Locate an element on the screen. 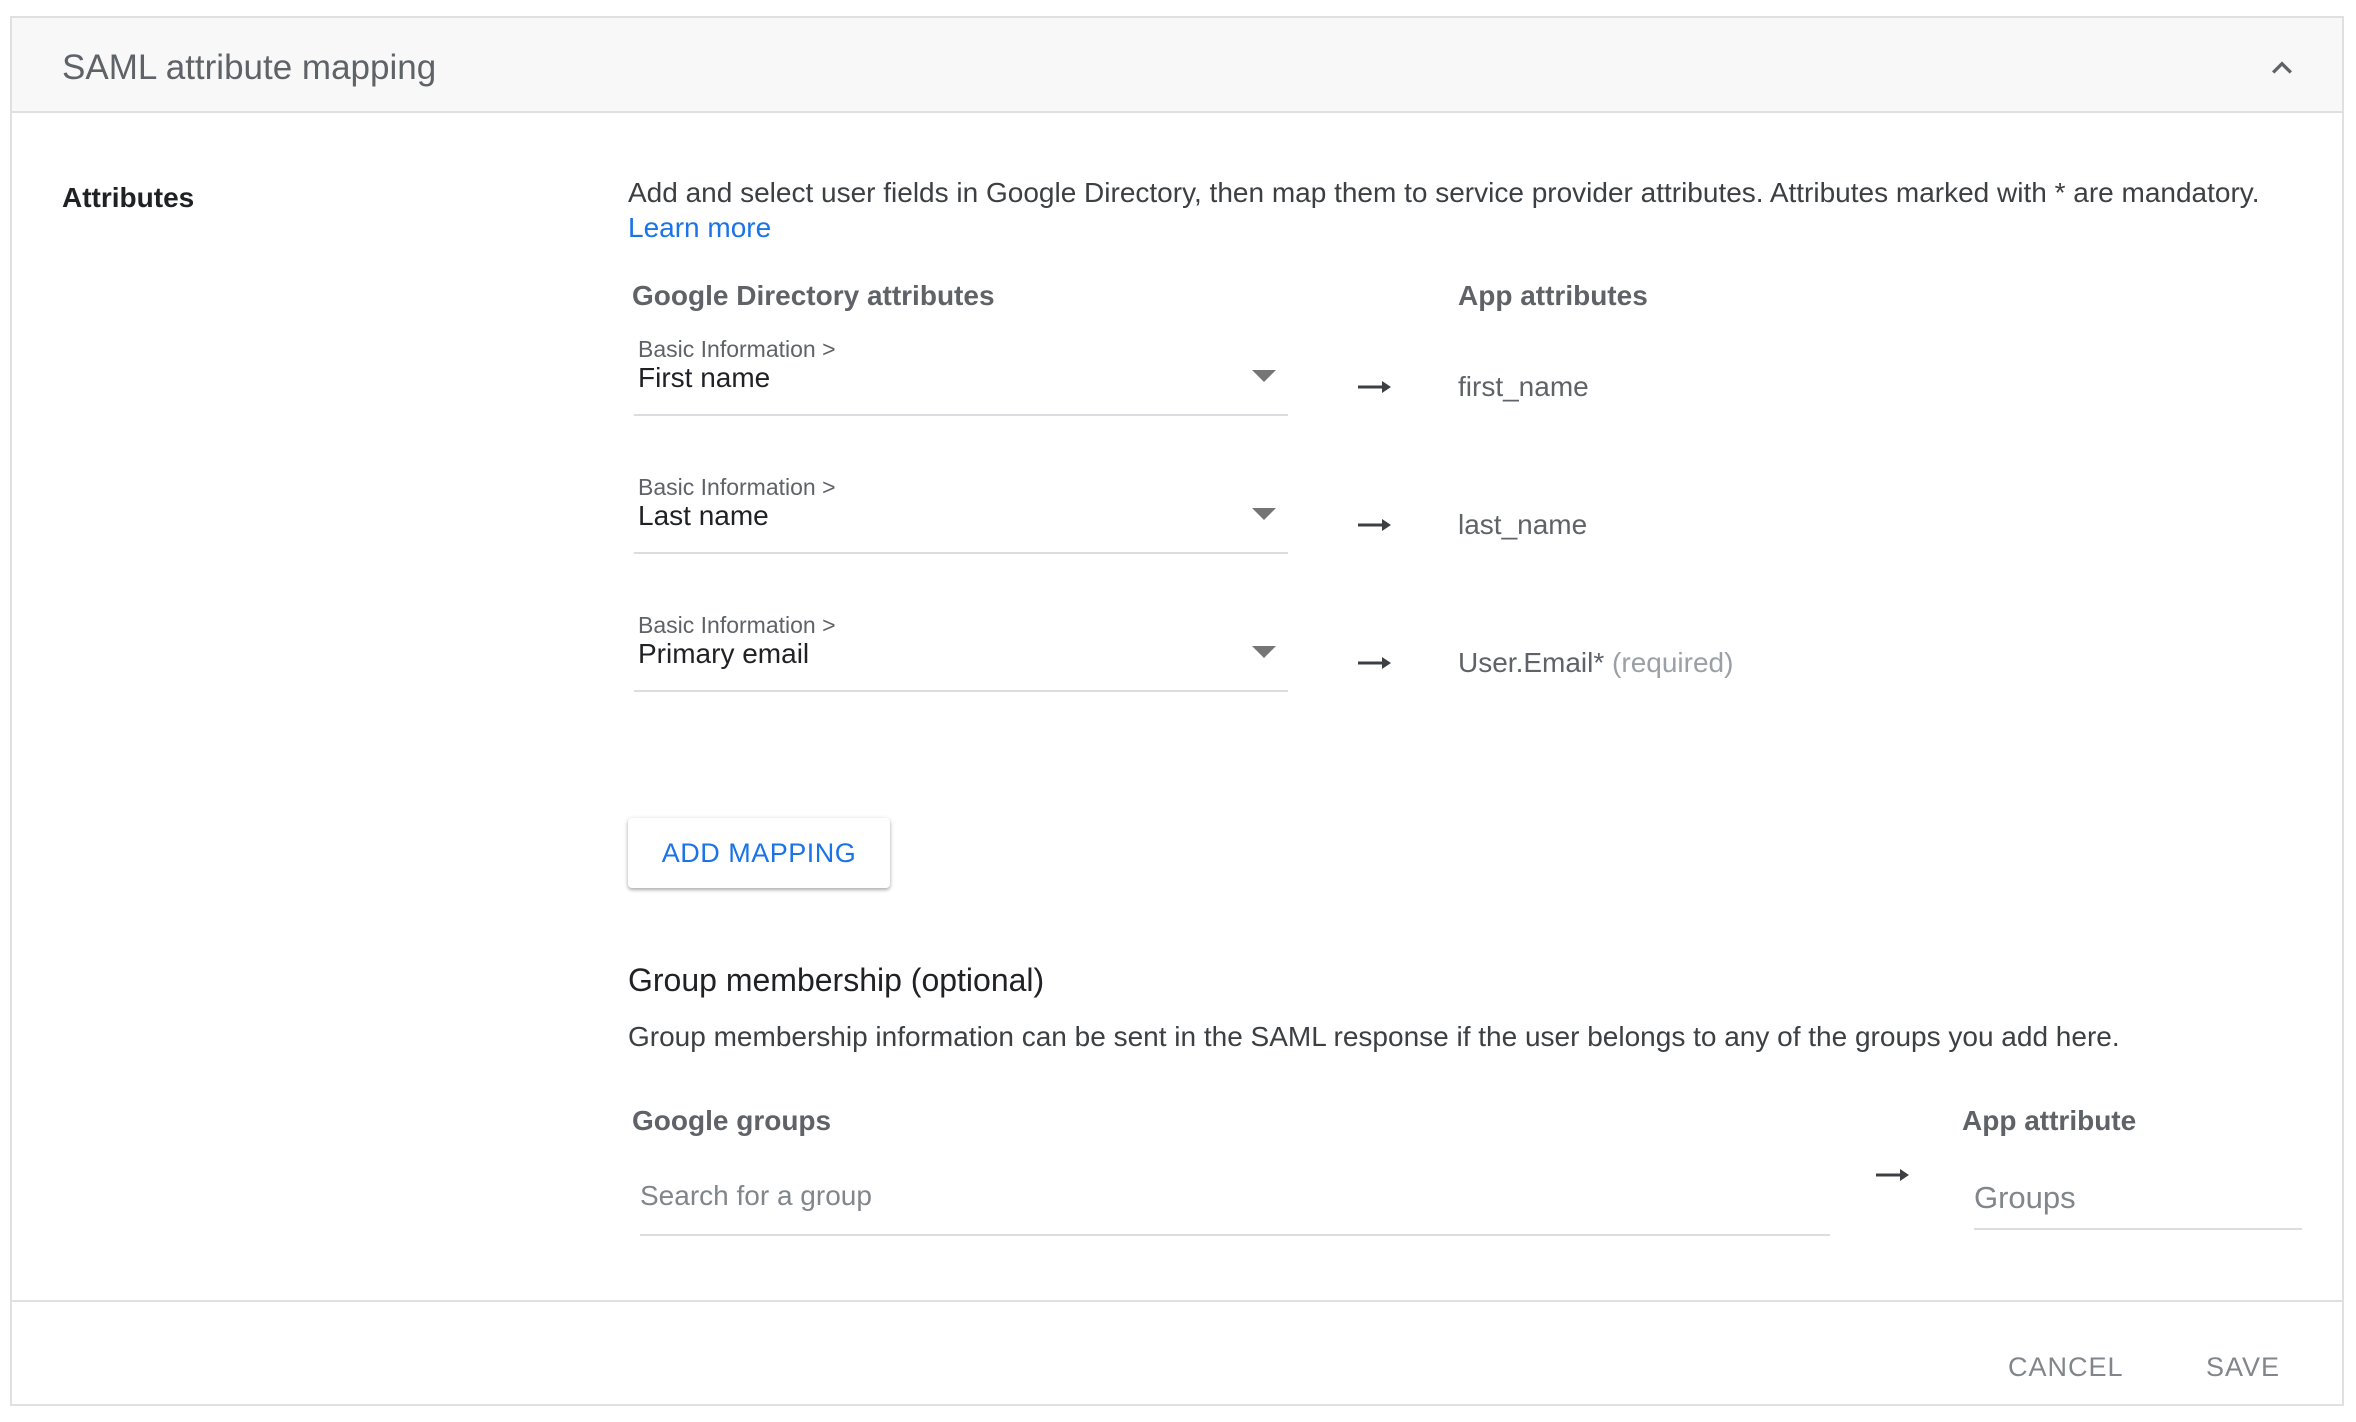 The width and height of the screenshot is (2356, 1422). app-attribute-header: App attribute is located at coordinates (2049, 1120).